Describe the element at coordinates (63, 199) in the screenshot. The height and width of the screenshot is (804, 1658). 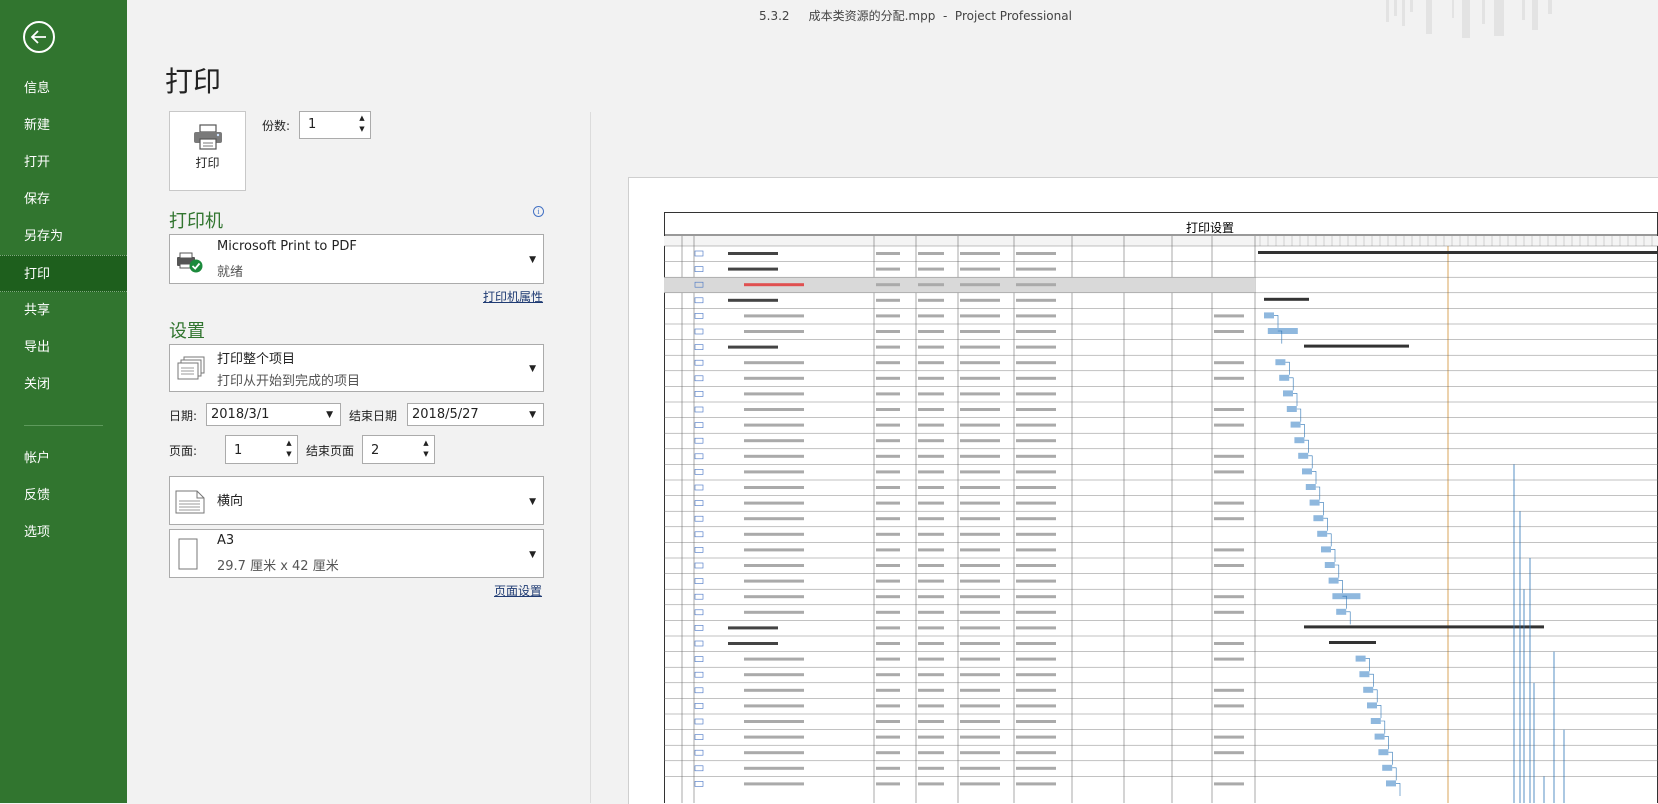
I see `nav-item-save: 保存` at that location.